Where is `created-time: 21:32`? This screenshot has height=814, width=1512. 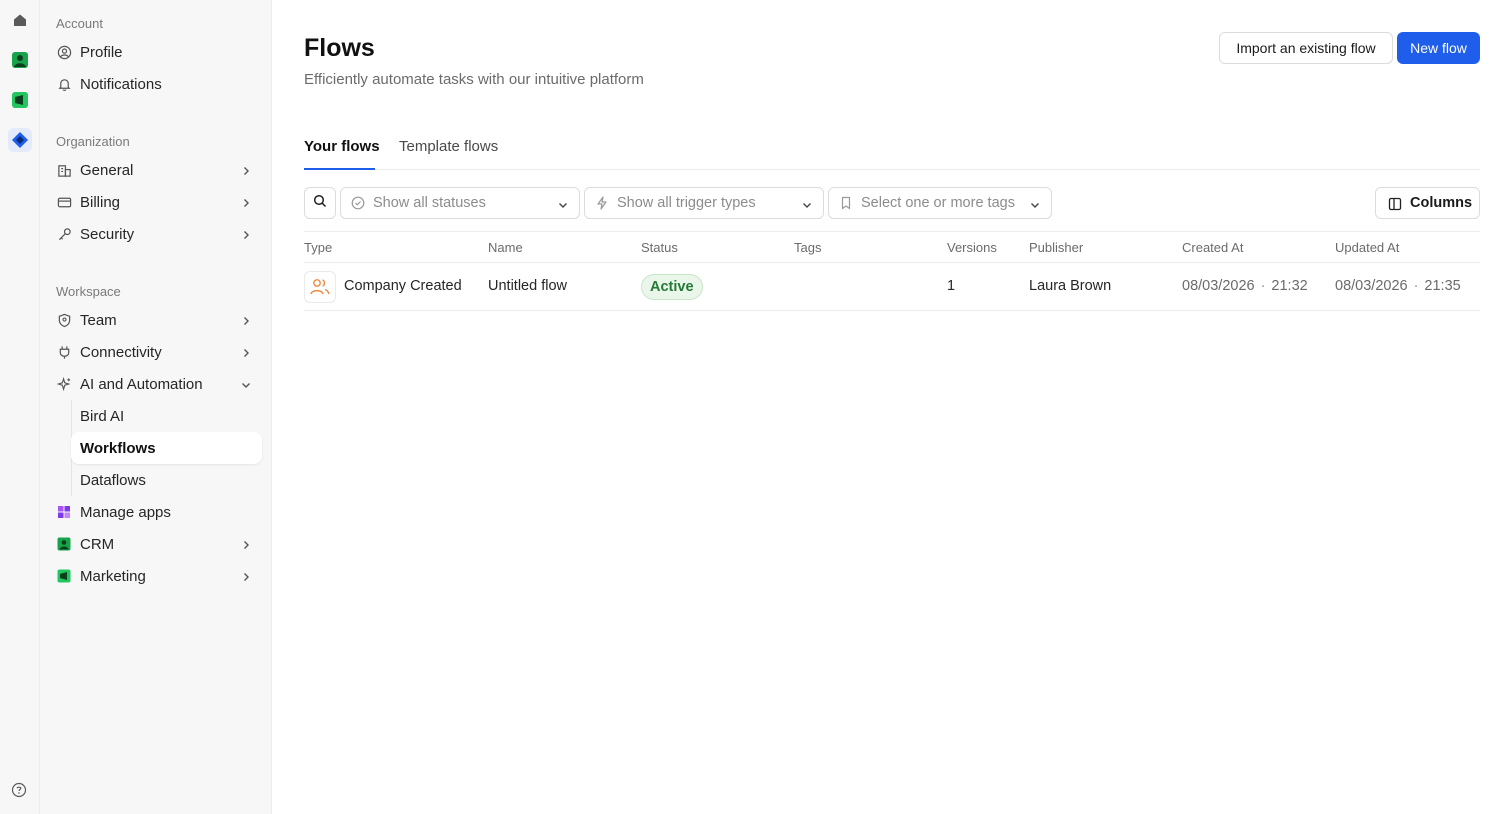
created-time: 21:32 is located at coordinates (1289, 286).